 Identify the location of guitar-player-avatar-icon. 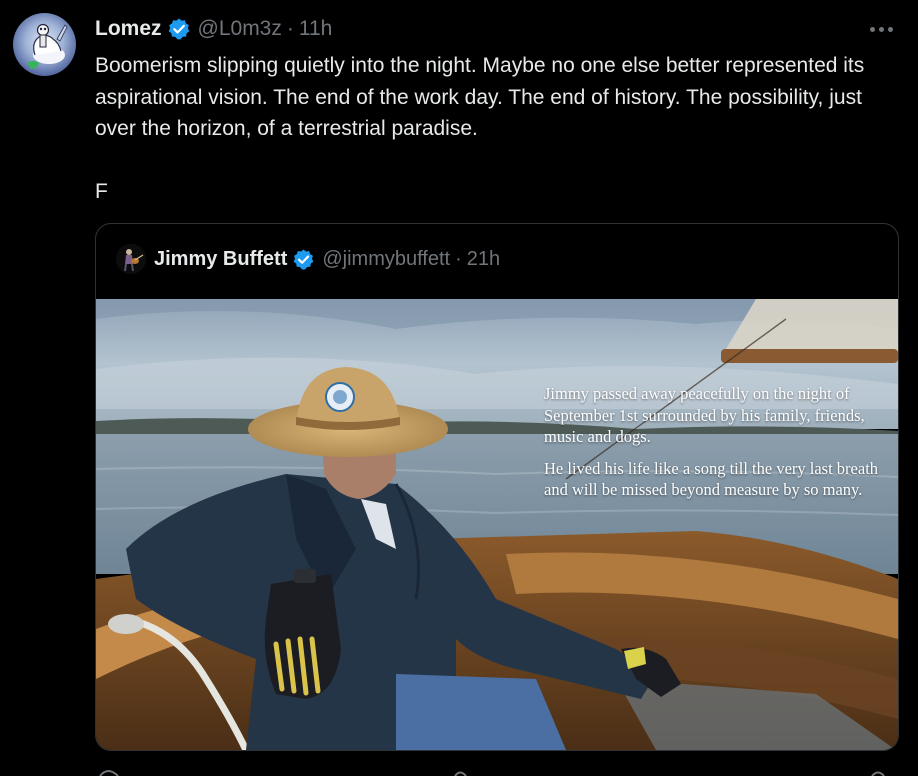
(131, 259).